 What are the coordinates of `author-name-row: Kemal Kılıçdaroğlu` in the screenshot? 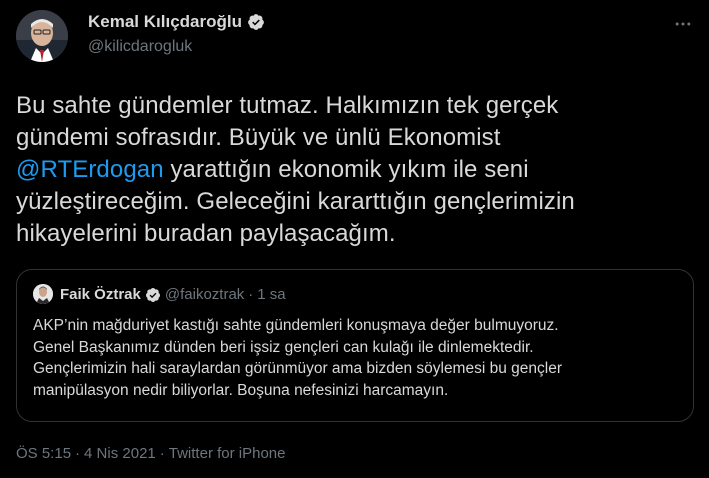 It's located at (176, 22).